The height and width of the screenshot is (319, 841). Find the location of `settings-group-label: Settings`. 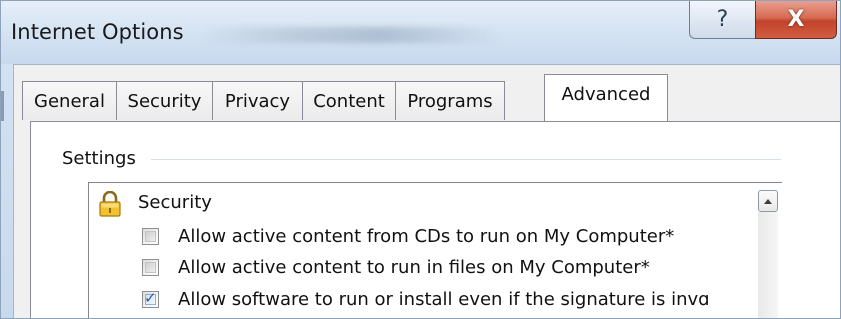

settings-group-label: Settings is located at coordinates (102, 158).